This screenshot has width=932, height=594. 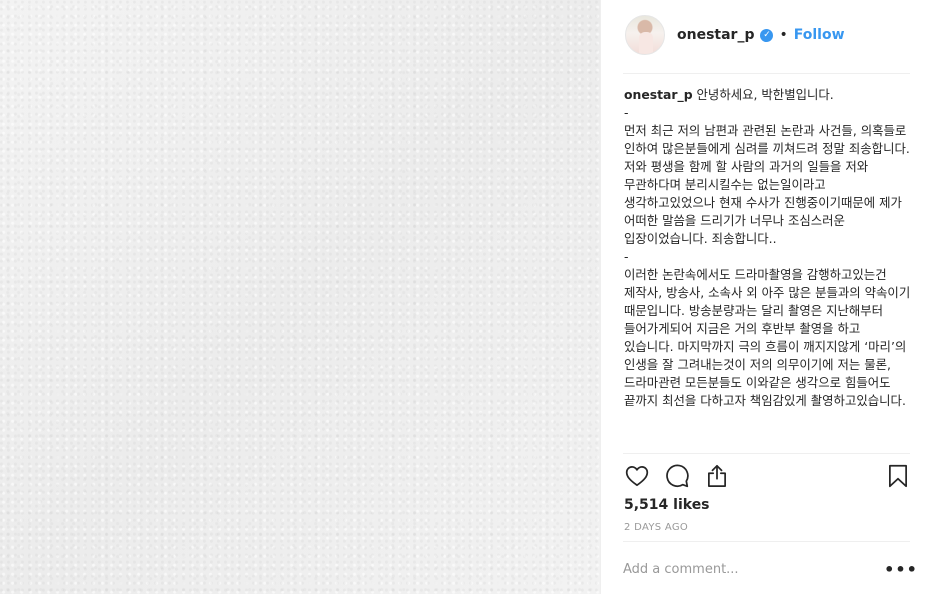 What do you see at coordinates (658, 94) in the screenshot?
I see `caption-username: onestar_p` at bounding box center [658, 94].